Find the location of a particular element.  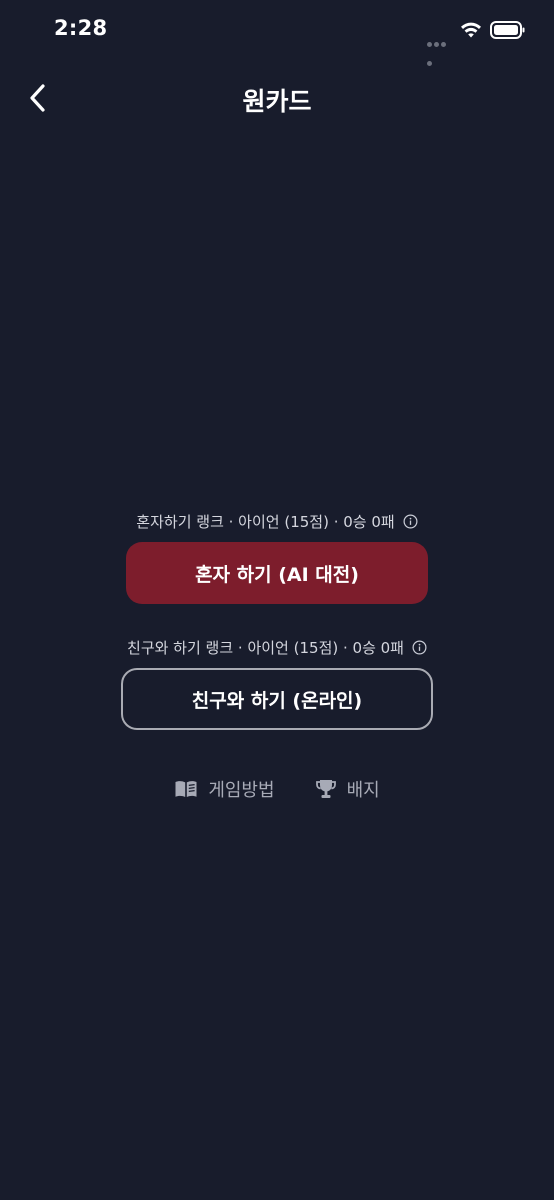

friend-rank-info: 친구와 하기 랭크 · 아이언 (15점) · 0승 0패 is located at coordinates (277, 647).